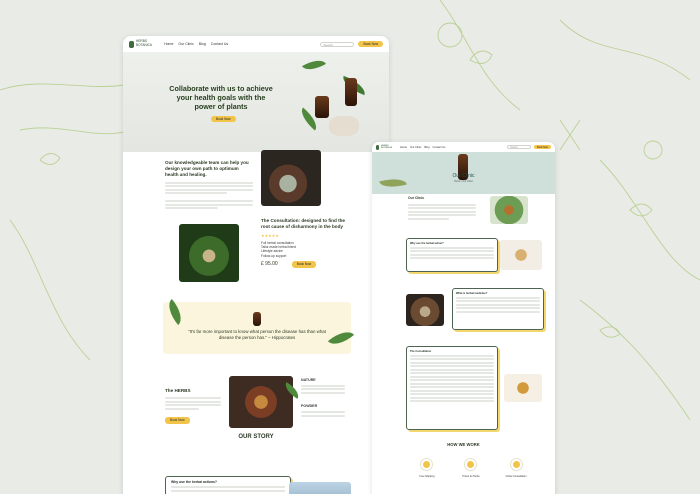 Image resolution: width=700 pixels, height=494 pixels. Describe the element at coordinates (516, 464) in the screenshot. I see `consultation-icon` at that location.